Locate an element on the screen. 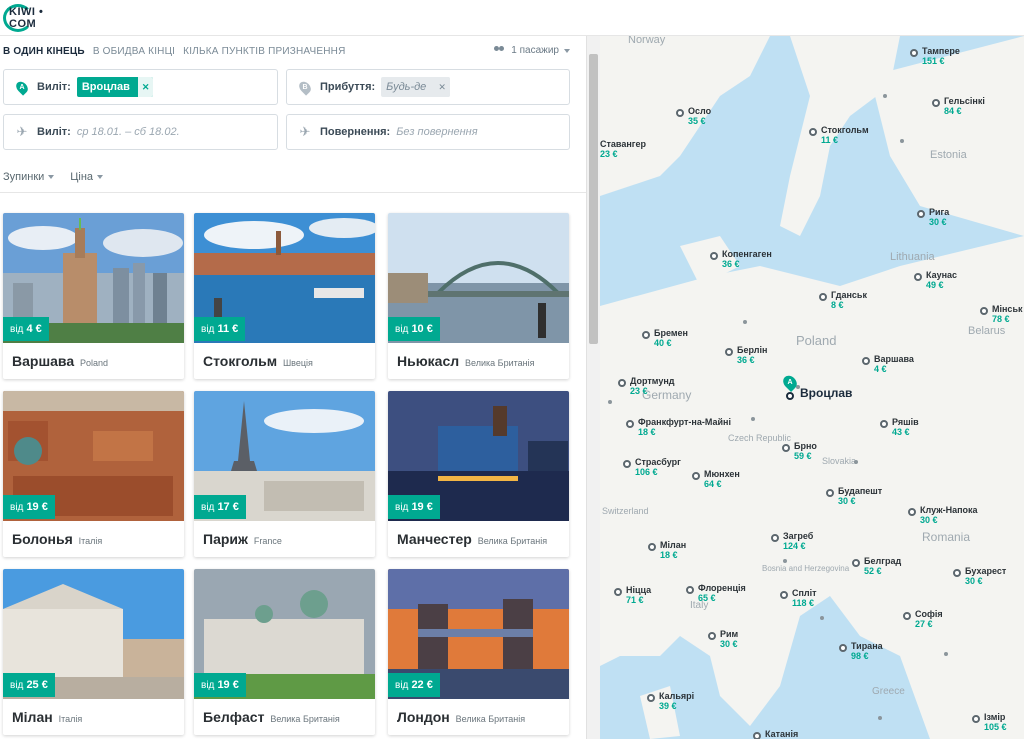 Image resolution: width=1024 pixels, height=739 pixels. destination-field: B Прибуття: Будь-де ✕ is located at coordinates (428, 87).